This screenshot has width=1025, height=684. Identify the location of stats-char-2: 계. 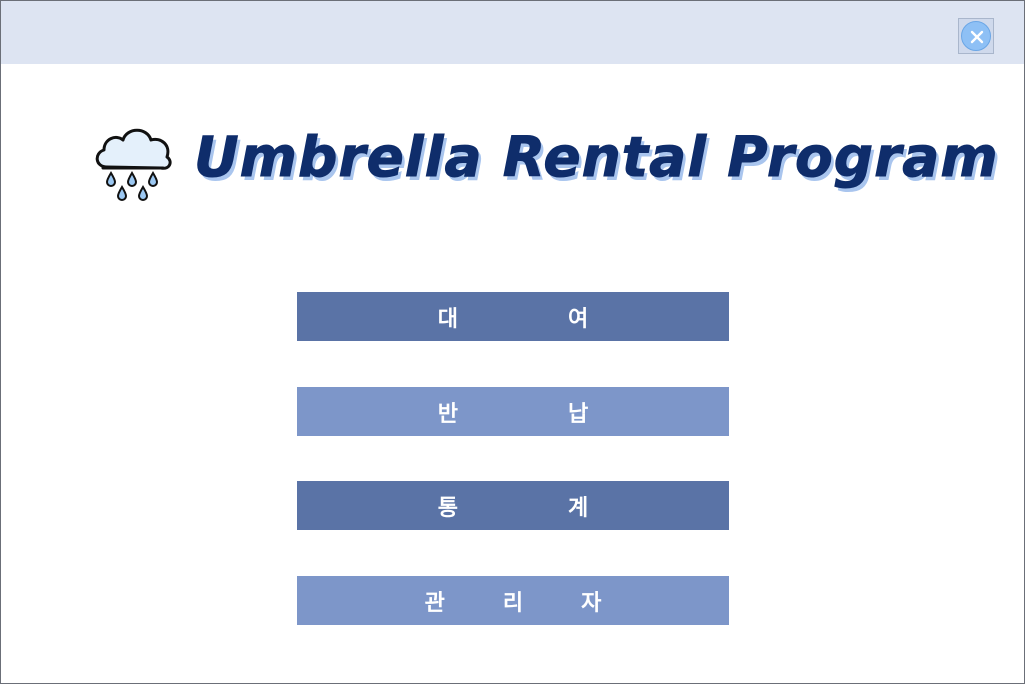
(578, 508).